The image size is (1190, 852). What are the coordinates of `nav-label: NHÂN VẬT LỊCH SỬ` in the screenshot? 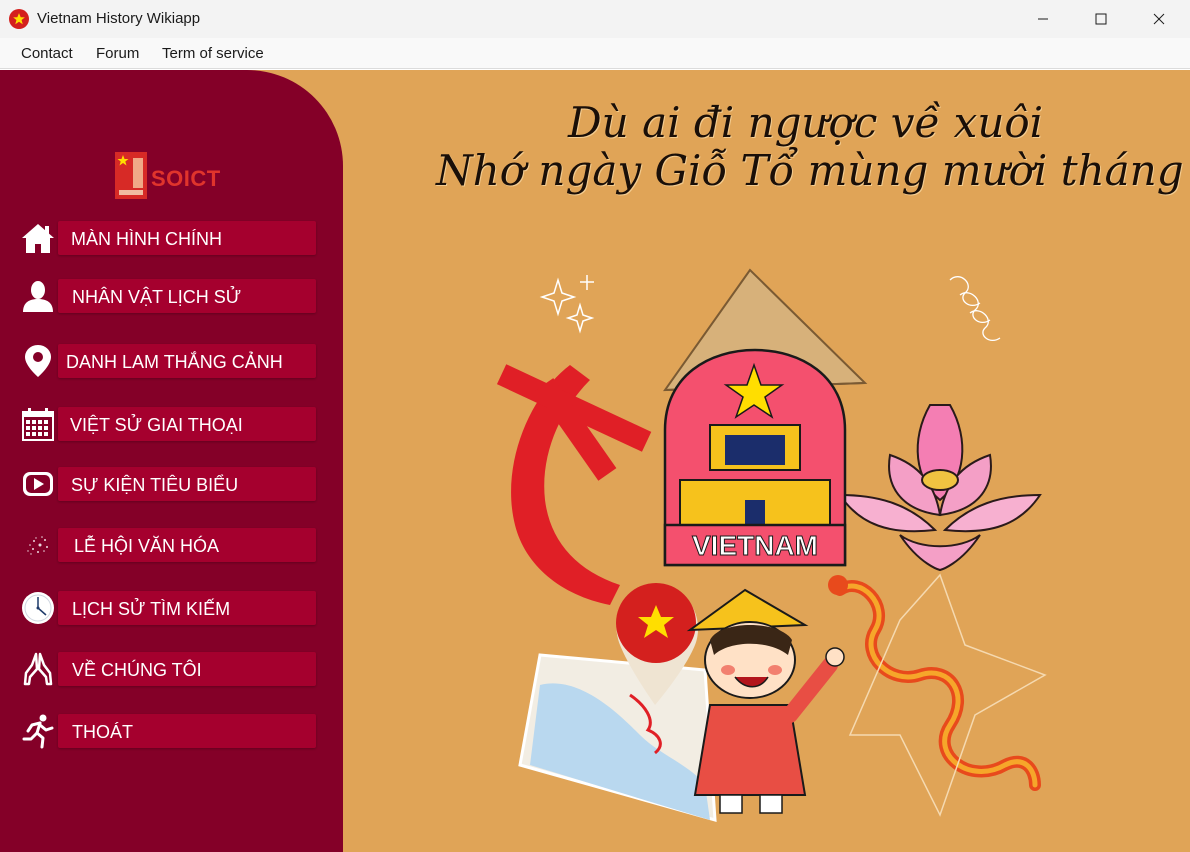 It's located at (157, 297).